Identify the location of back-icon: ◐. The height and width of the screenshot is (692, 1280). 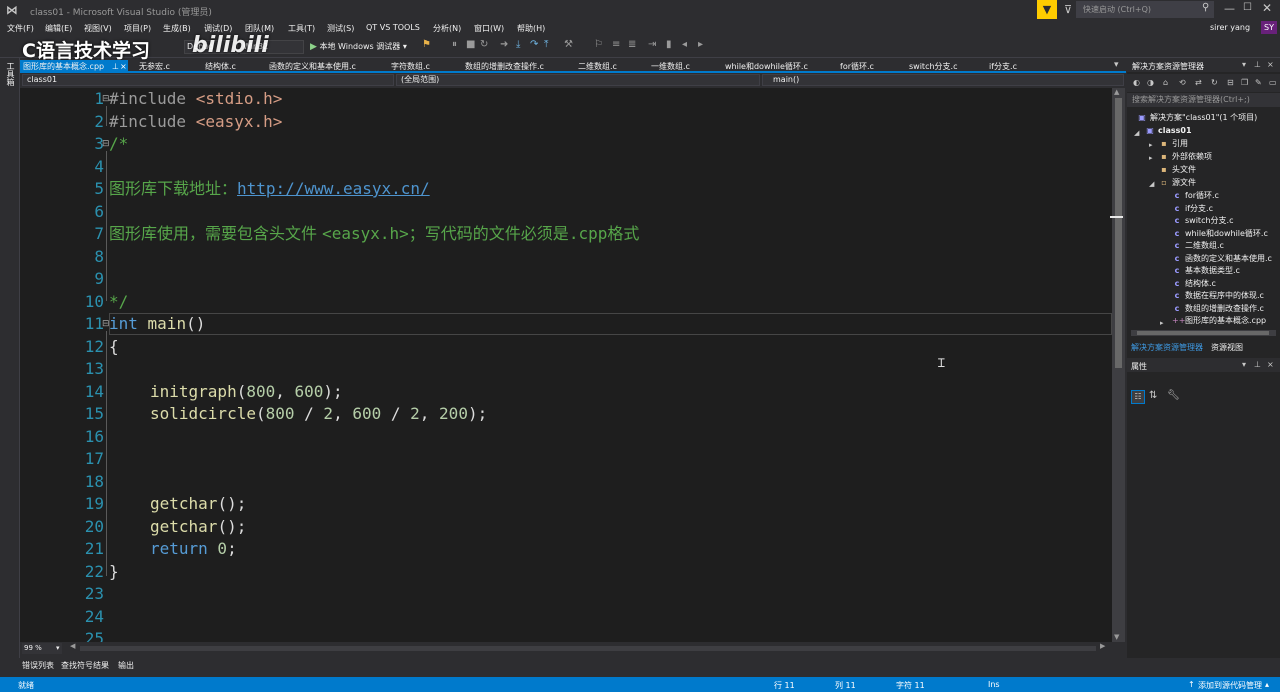
(1136, 82).